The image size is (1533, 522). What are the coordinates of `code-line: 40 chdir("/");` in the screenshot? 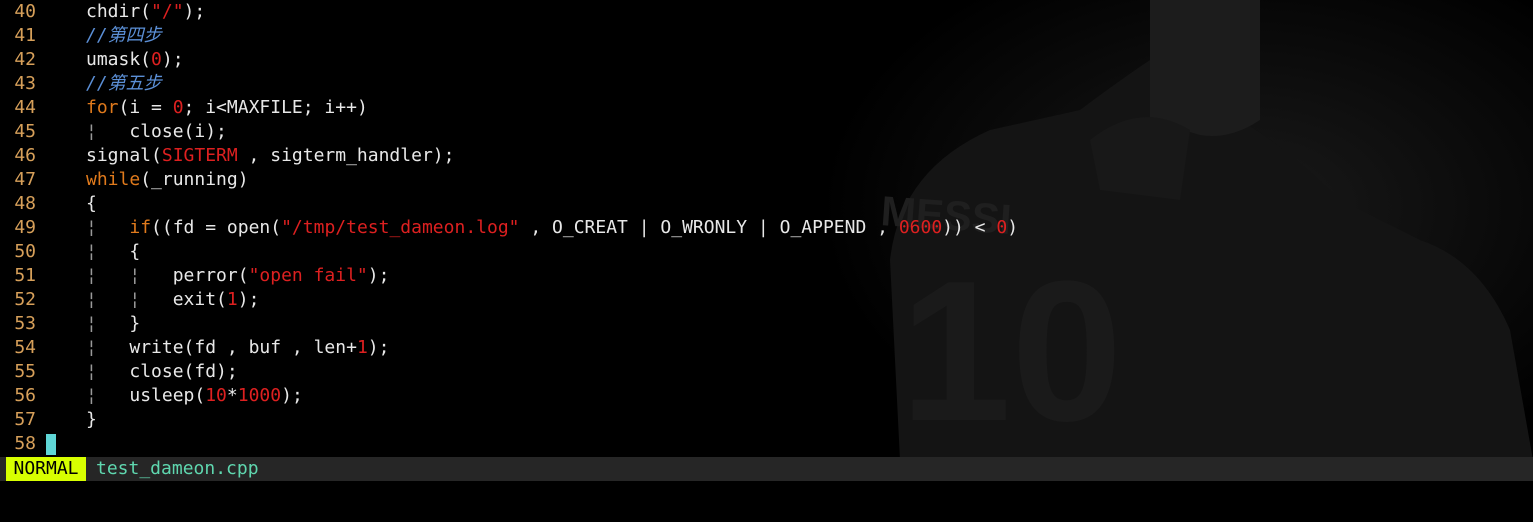 It's located at (766, 12).